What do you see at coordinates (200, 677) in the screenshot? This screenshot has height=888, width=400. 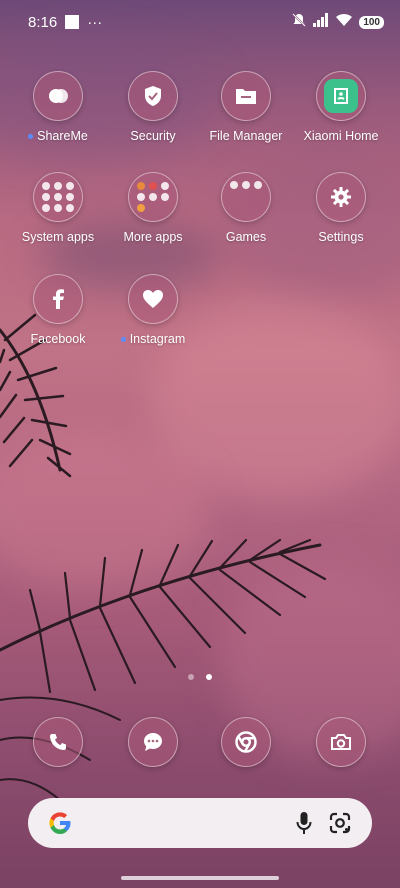 I see `page-indicator` at bounding box center [200, 677].